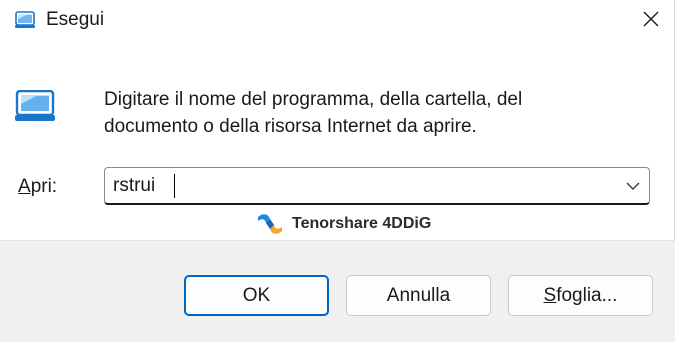 The height and width of the screenshot is (342, 675). What do you see at coordinates (24, 186) in the screenshot?
I see `open-label-accesskey: A` at bounding box center [24, 186].